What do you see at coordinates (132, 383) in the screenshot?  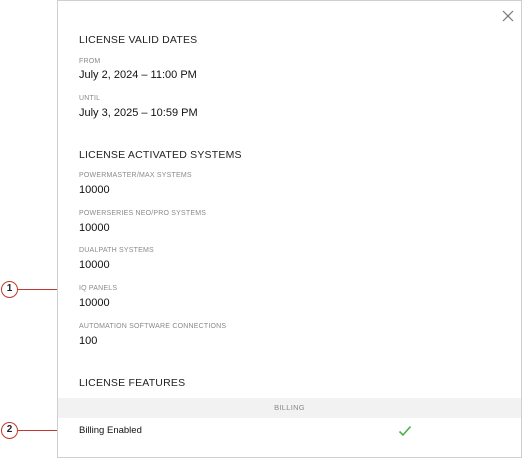 I see `features-title: LICENSE FEATURES` at bounding box center [132, 383].